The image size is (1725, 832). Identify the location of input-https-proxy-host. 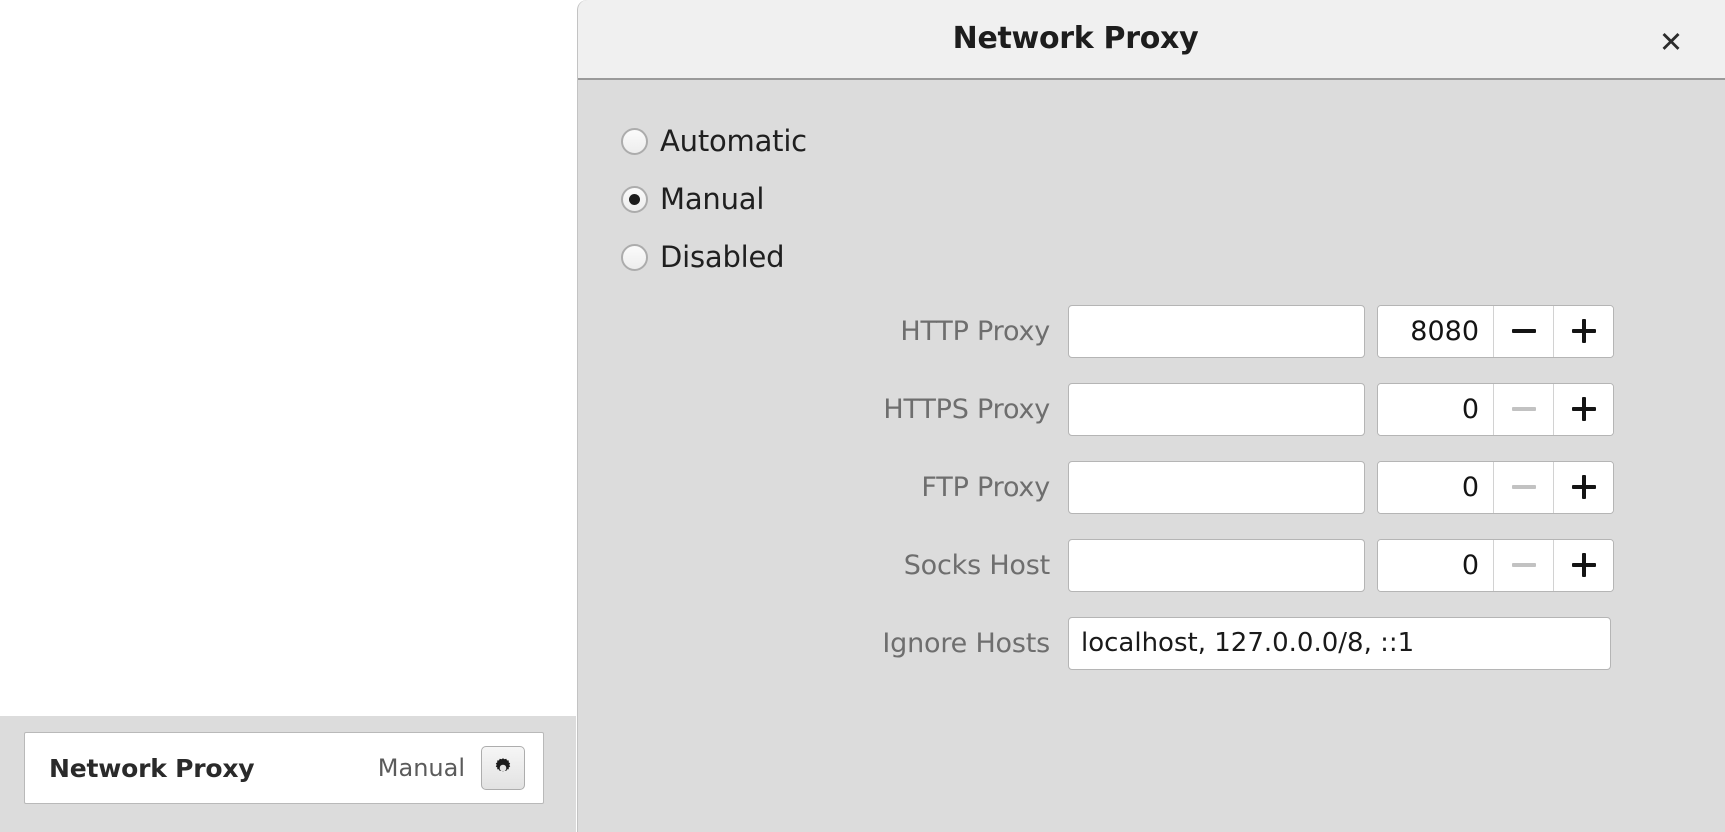
(1216, 409).